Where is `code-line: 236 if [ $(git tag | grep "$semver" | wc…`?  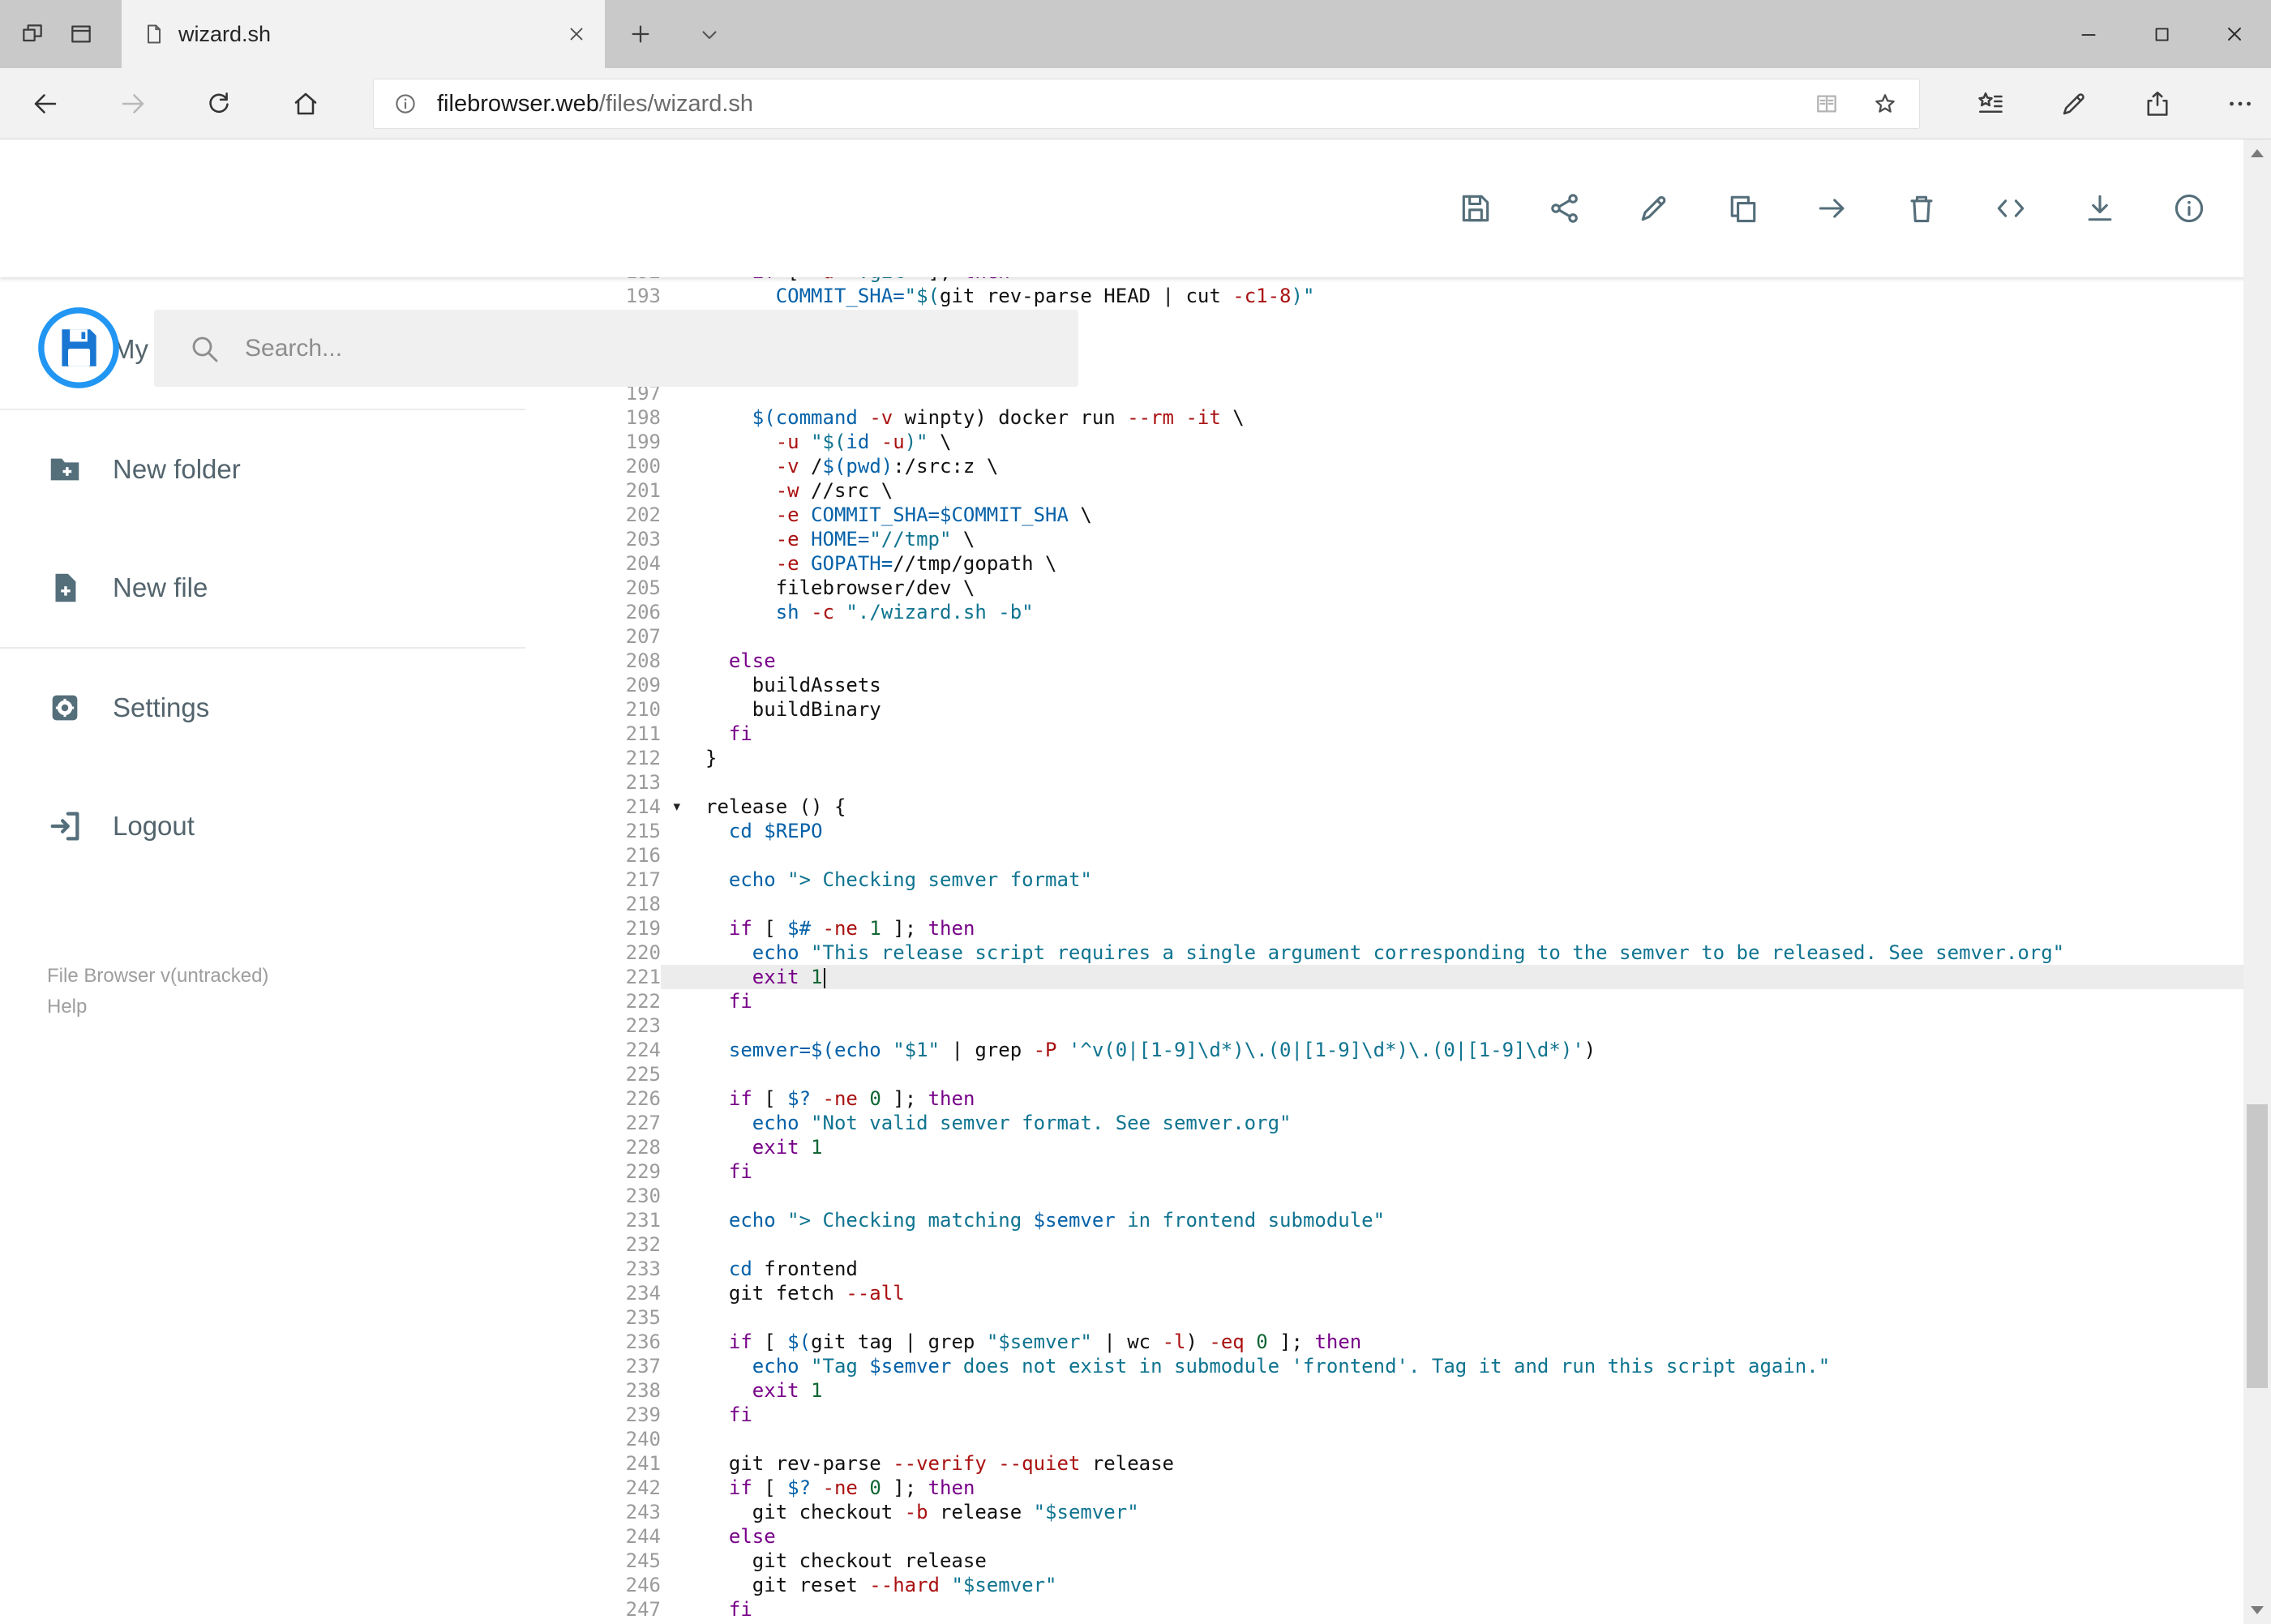 code-line: 236 if [ $(git tag | grep "$semver" | wc… is located at coordinates (1427, 1342).